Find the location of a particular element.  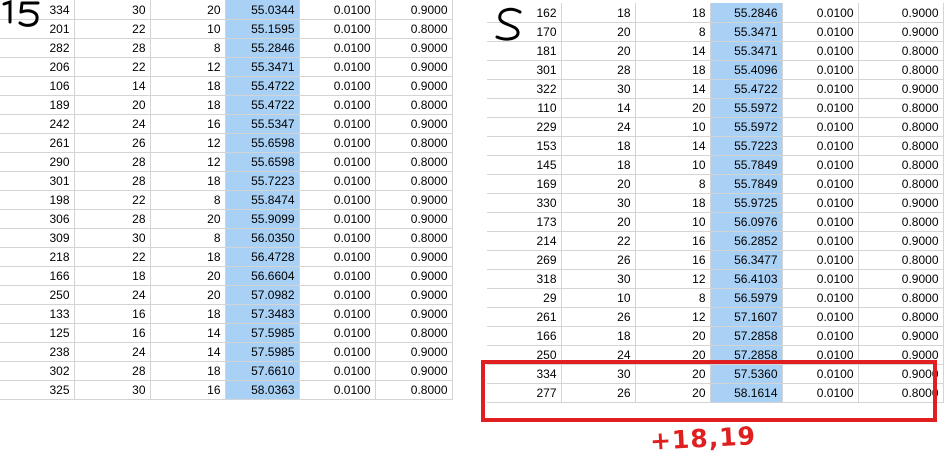

table-cell: 55.4096 is located at coordinates (746, 70).